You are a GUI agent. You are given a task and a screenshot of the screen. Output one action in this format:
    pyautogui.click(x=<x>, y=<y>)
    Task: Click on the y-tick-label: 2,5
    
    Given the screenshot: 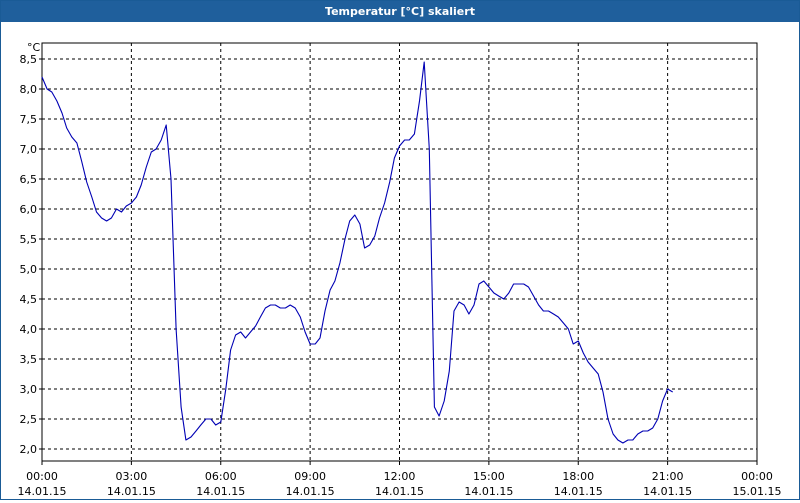 What is the action you would take?
    pyautogui.click(x=29, y=419)
    